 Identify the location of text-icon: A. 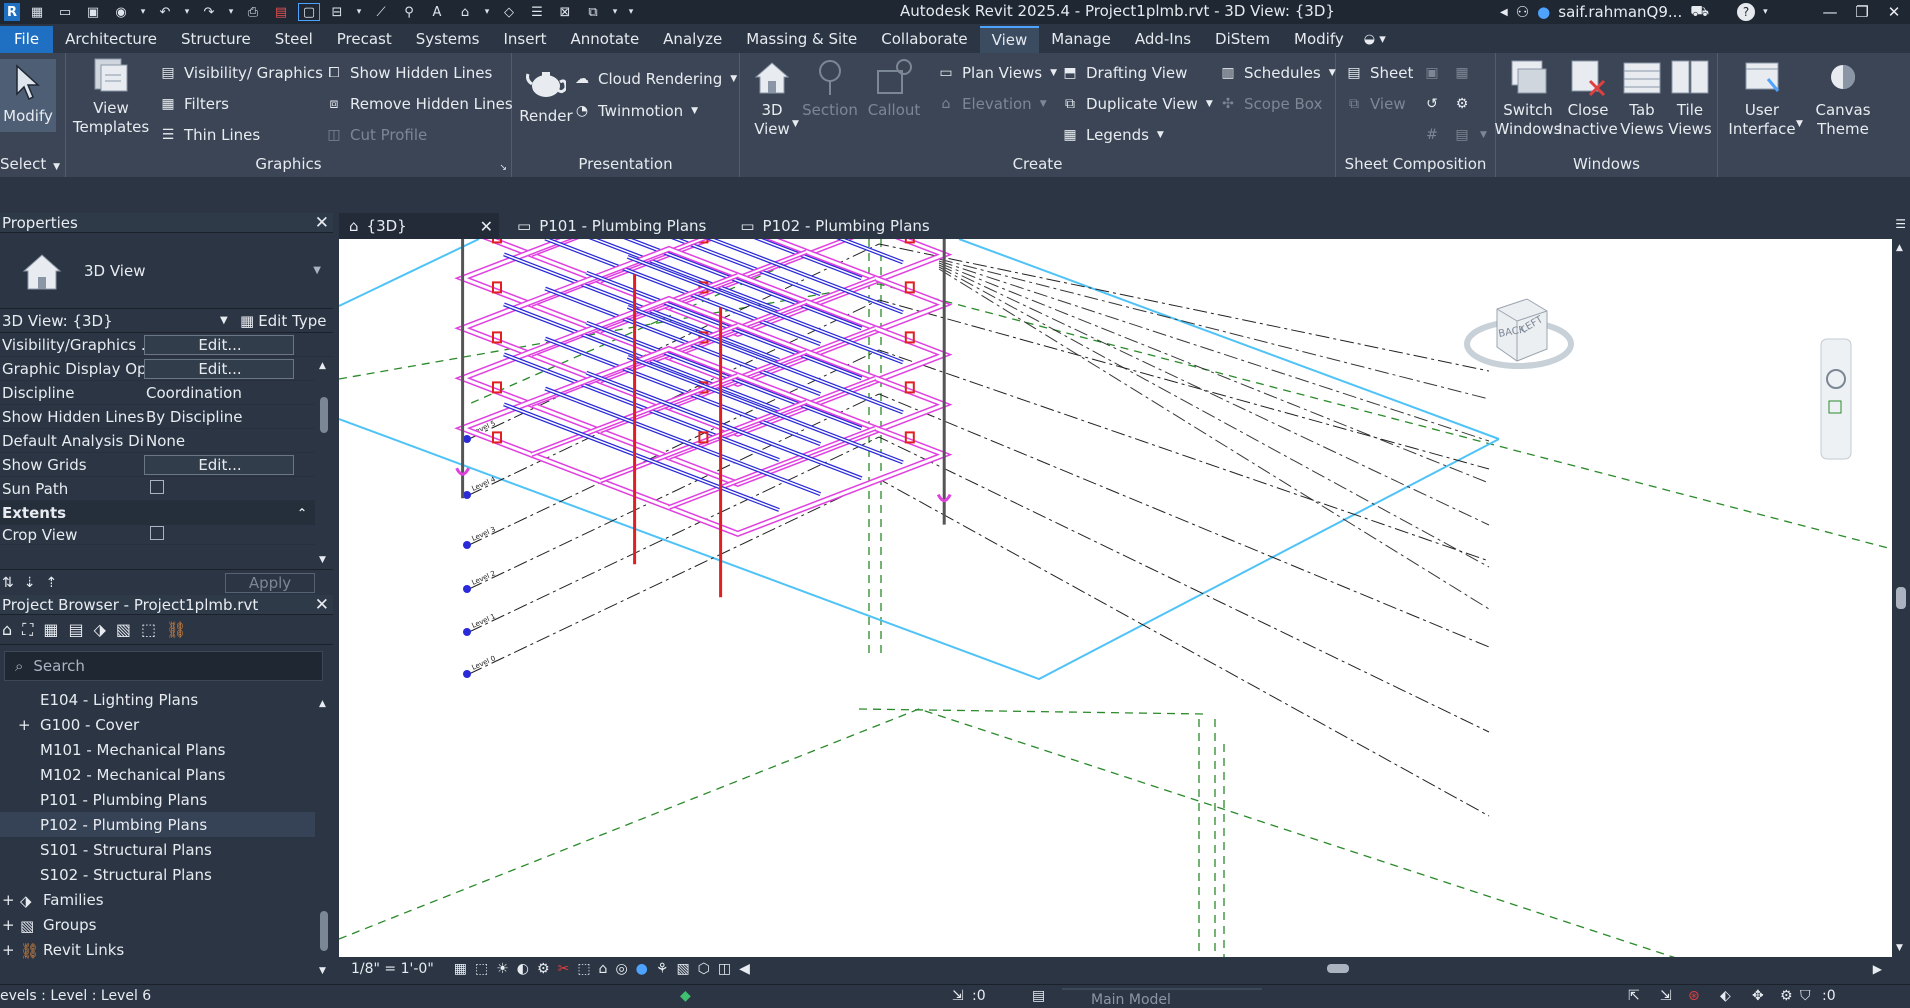
(437, 12).